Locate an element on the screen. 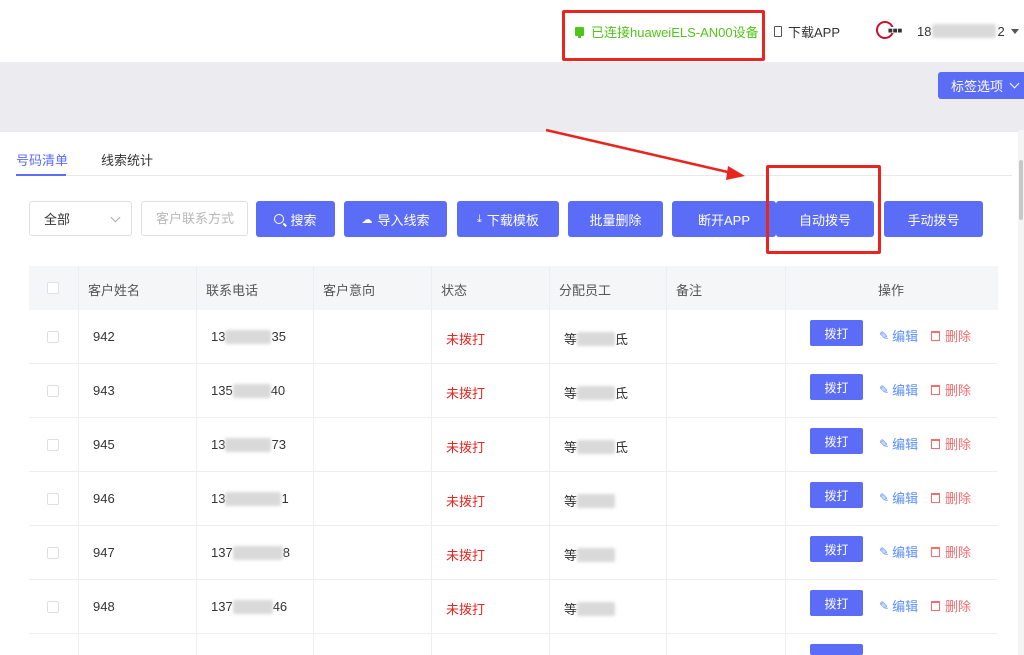 Image resolution: width=1024 pixels, height=655 pixels. tag-options-label: 标签选项 is located at coordinates (977, 86).